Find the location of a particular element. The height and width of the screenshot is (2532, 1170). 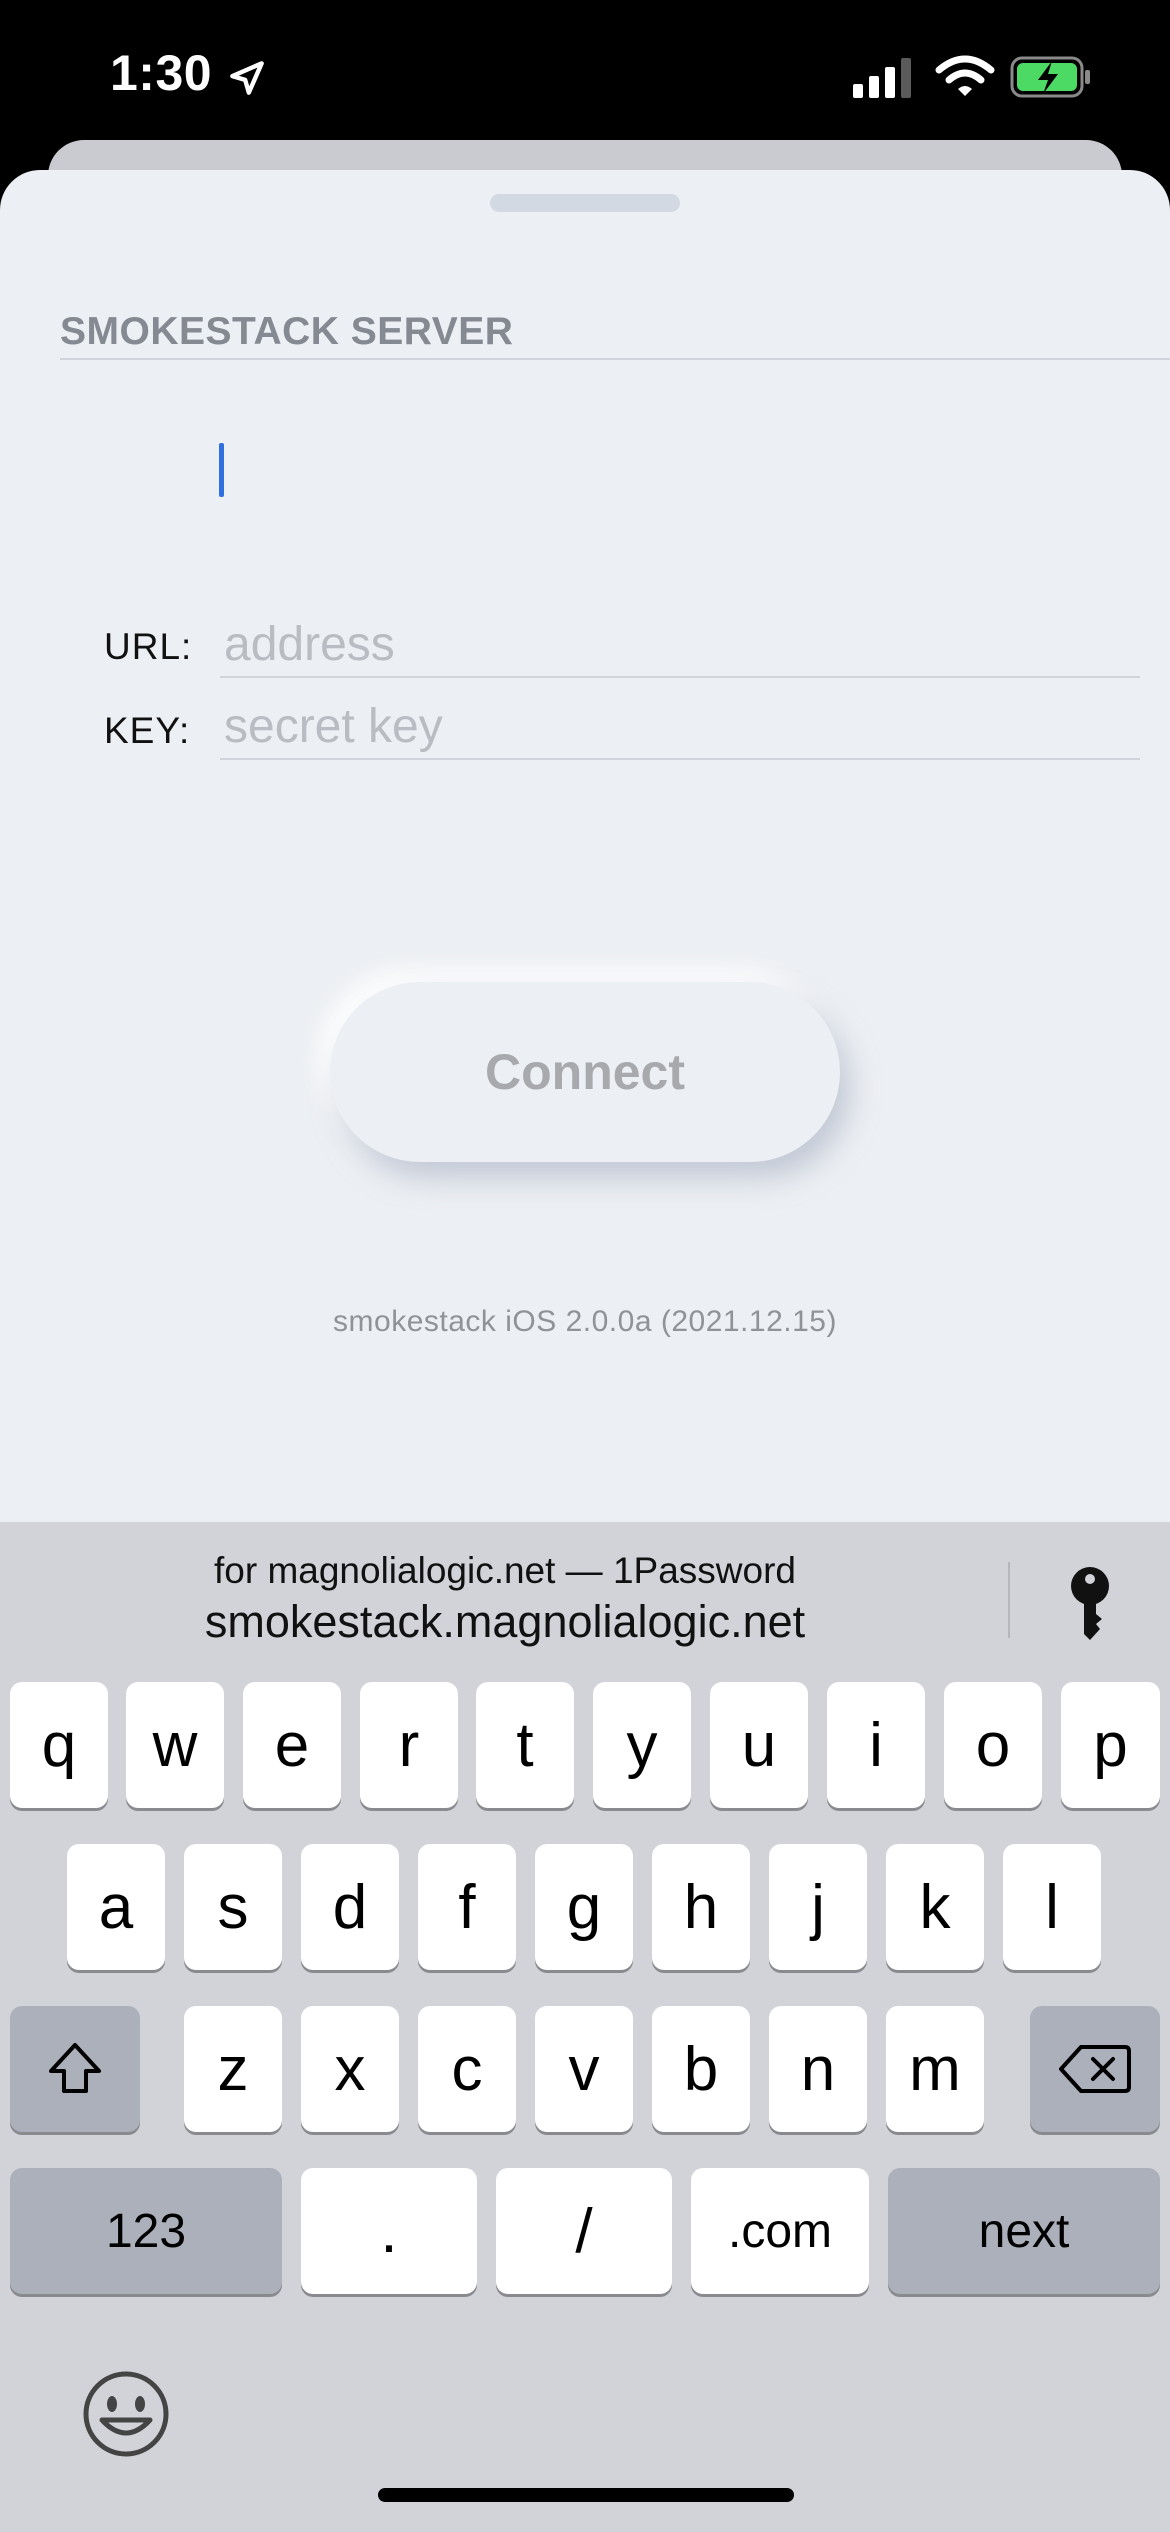

key-v: v is located at coordinates (584, 2069).